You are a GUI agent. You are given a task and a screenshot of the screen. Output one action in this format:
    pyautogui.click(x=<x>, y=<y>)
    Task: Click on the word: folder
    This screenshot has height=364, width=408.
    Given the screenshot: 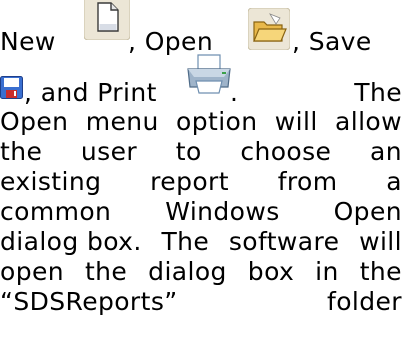 What is the action you would take?
    pyautogui.click(x=364, y=301)
    